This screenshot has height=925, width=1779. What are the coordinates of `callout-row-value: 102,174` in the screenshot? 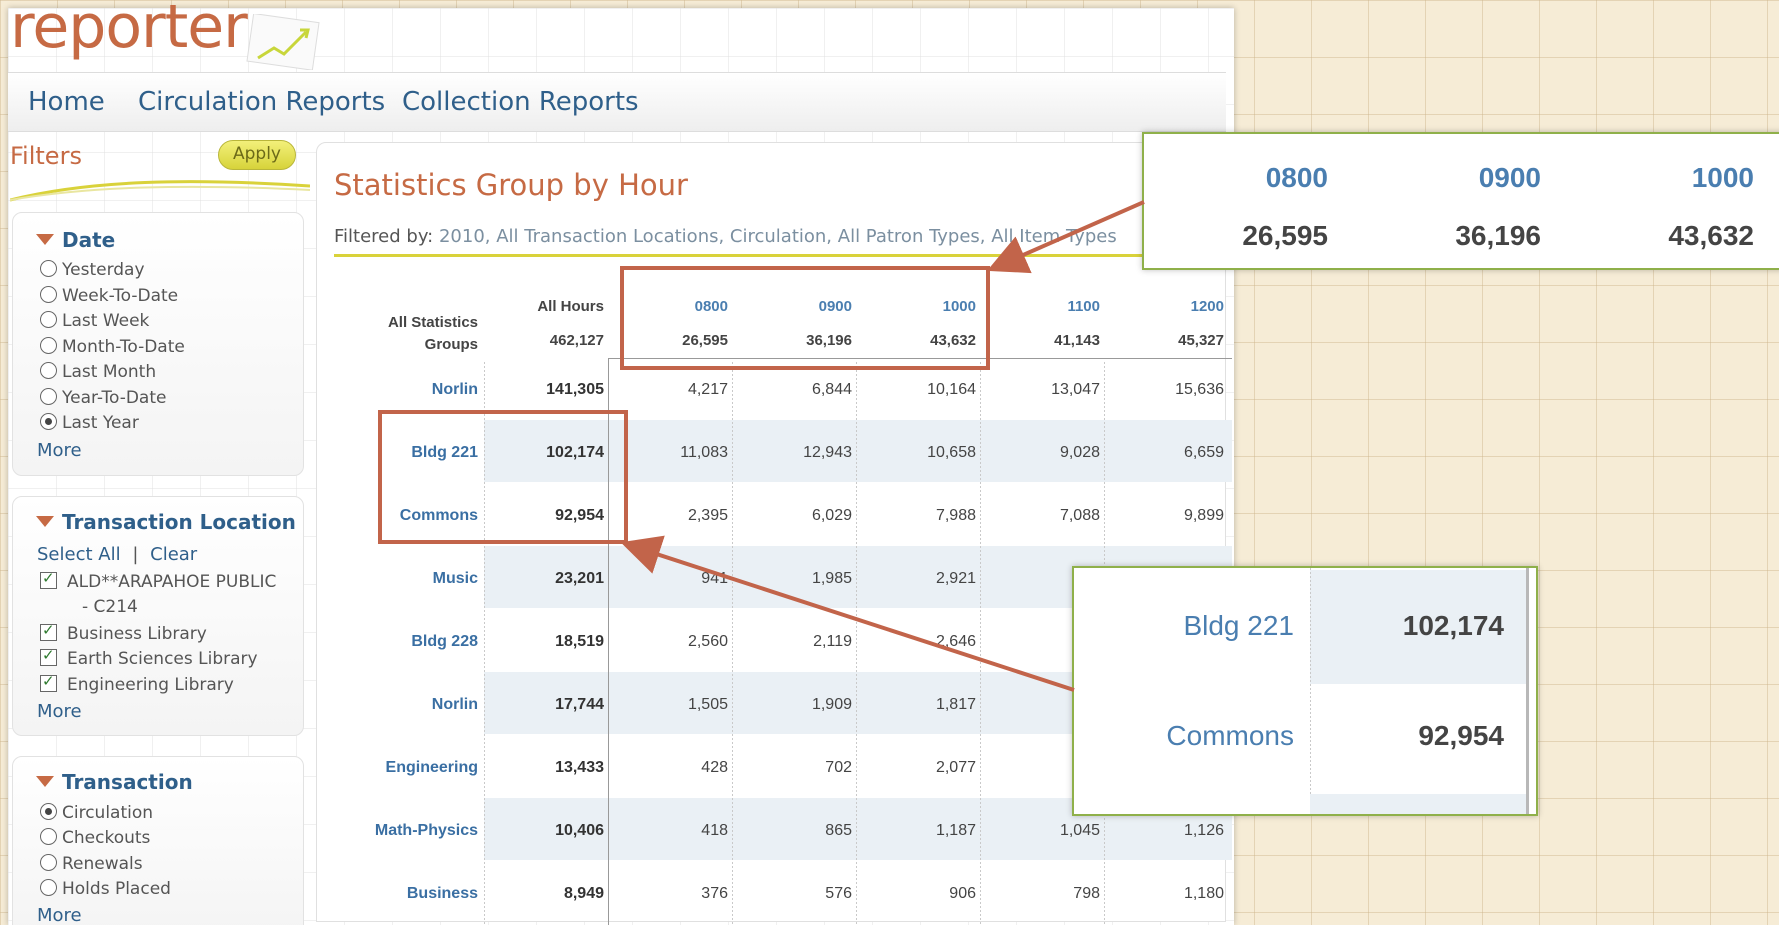 It's located at (1453, 625).